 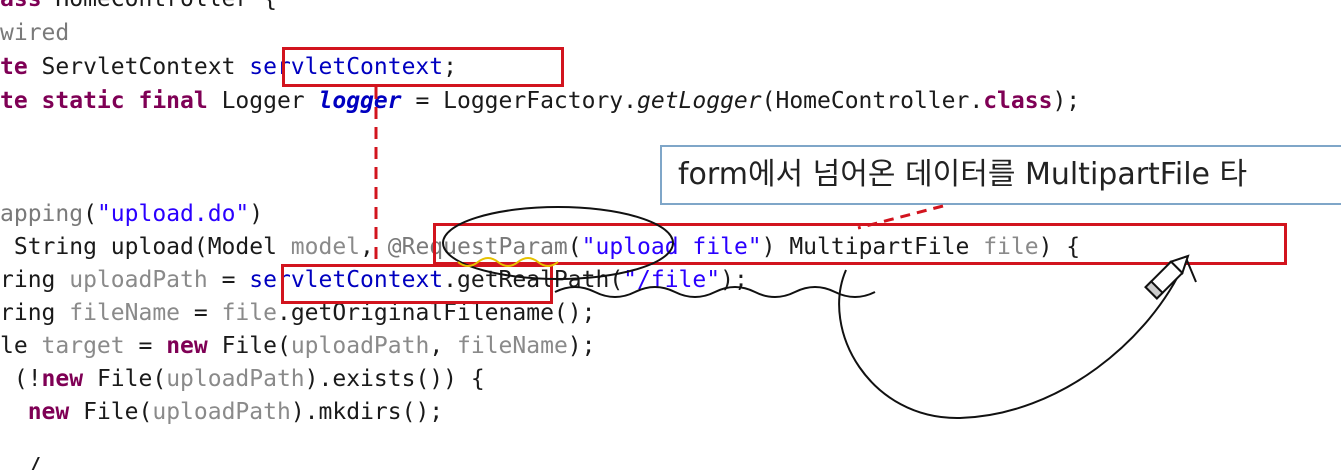 What do you see at coordinates (1012, 340) in the screenshot?
I see `curved-arrow-line` at bounding box center [1012, 340].